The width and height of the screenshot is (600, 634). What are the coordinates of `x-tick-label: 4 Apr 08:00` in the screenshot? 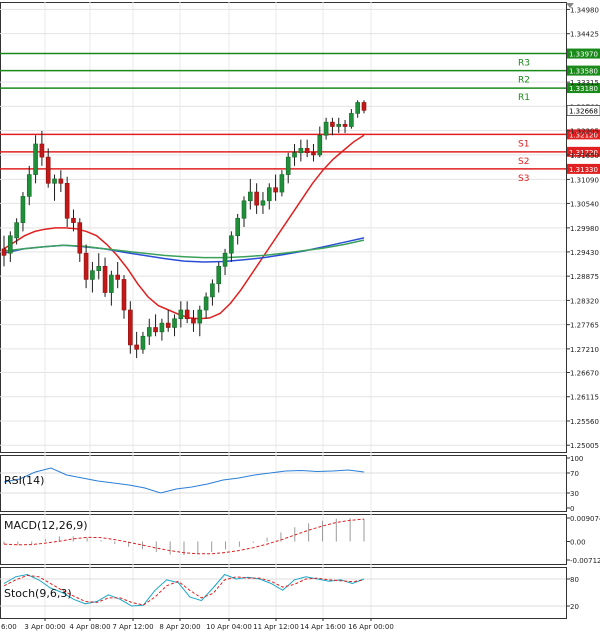 It's located at (89, 627).